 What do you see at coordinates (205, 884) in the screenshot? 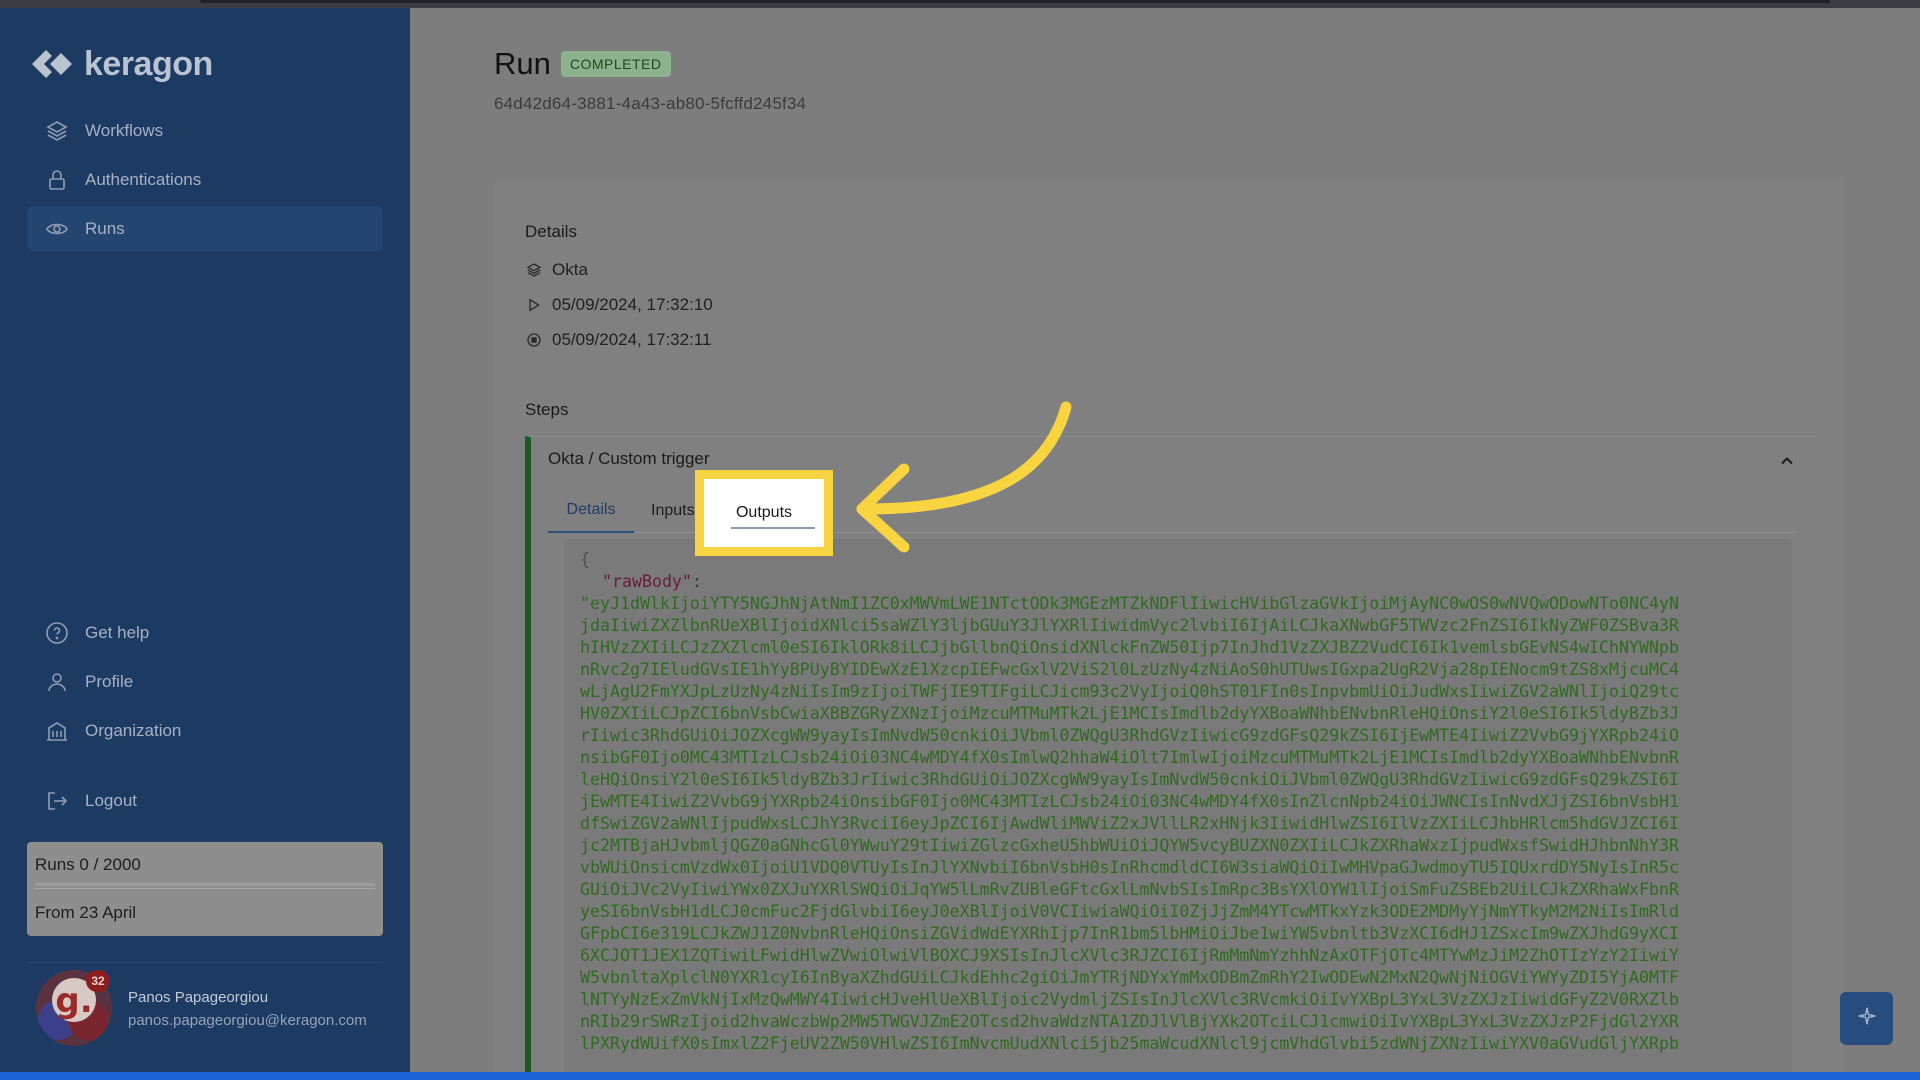
I see `runs-usage-bar` at bounding box center [205, 884].